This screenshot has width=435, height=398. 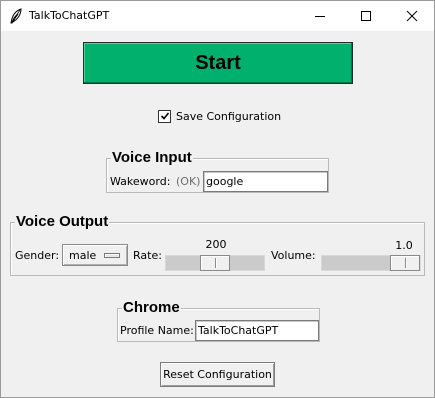 What do you see at coordinates (157, 330) in the screenshot?
I see `profile-name-label: Profile Name:` at bounding box center [157, 330].